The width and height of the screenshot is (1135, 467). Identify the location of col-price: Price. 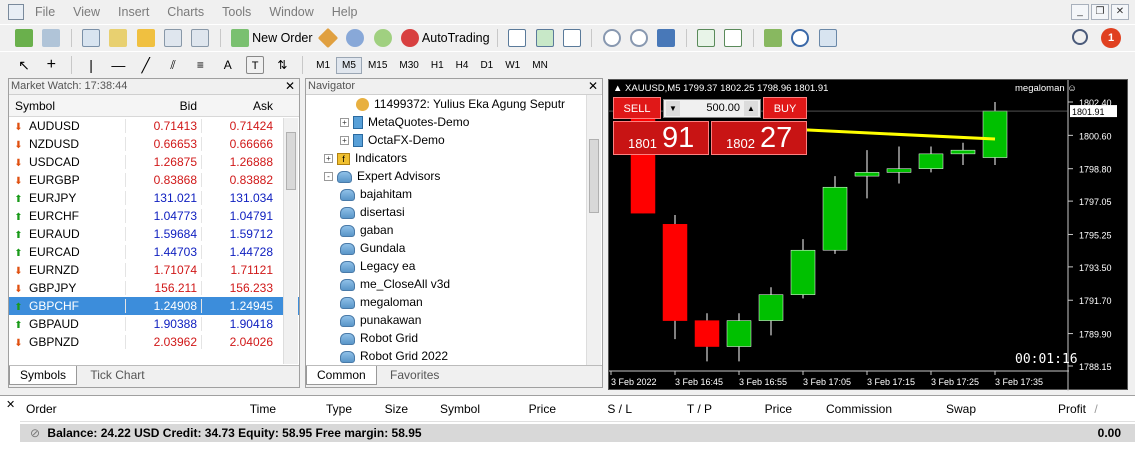
(518, 409).